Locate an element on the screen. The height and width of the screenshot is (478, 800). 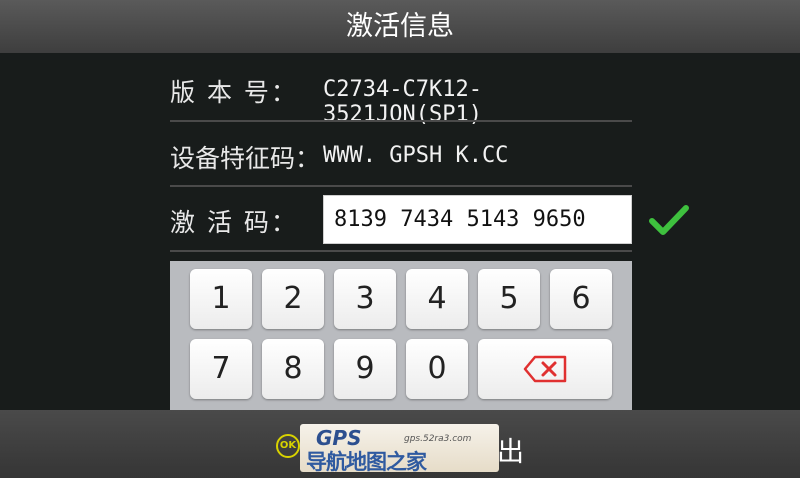
key-2: 2 is located at coordinates (293, 299).